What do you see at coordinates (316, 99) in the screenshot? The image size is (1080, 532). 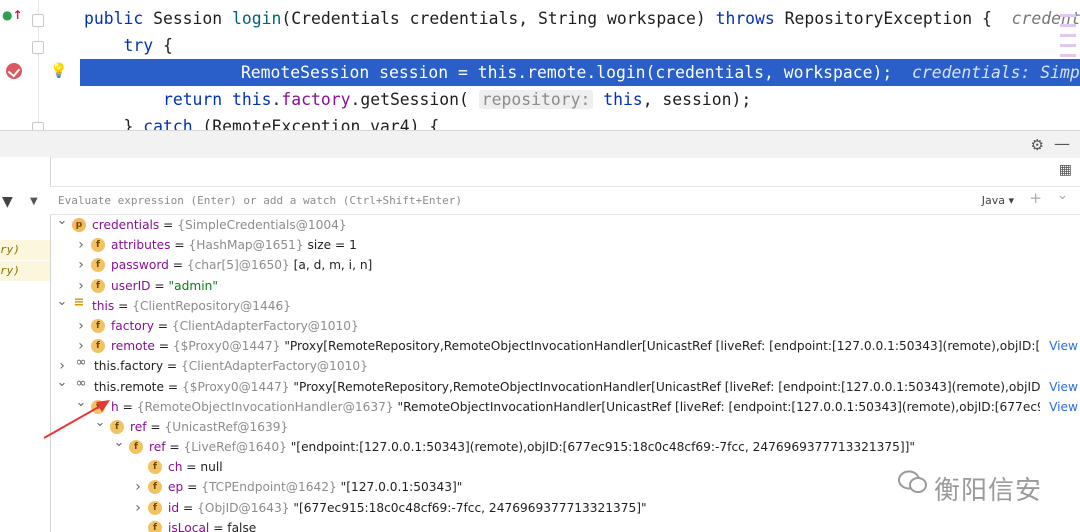 I see `code-token: factory` at bounding box center [316, 99].